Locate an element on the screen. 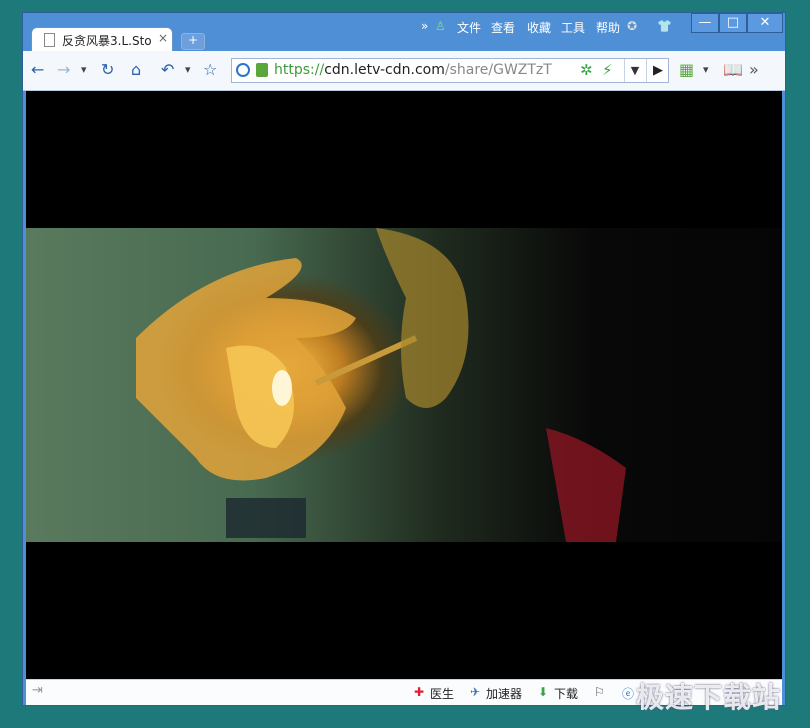  minimize-button: — is located at coordinates (705, 23).